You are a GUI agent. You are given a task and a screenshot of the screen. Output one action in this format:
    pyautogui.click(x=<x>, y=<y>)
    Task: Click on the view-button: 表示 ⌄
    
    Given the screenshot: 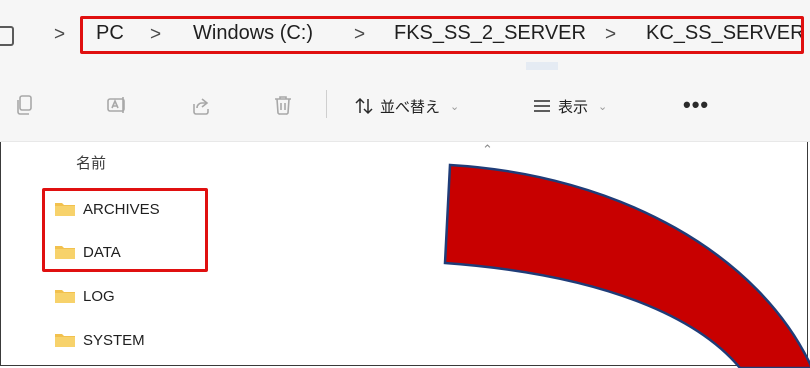 What is the action you would take?
    pyautogui.click(x=569, y=106)
    